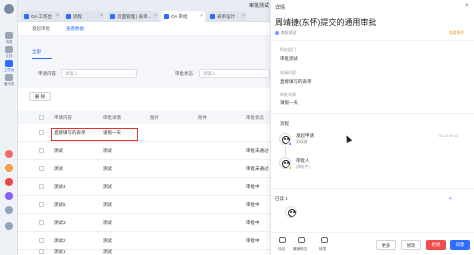 The width and height of the screenshot is (474, 255). Describe the element at coordinates (234, 73) in the screenshot. I see `filter-status-input: 请输入` at that location.